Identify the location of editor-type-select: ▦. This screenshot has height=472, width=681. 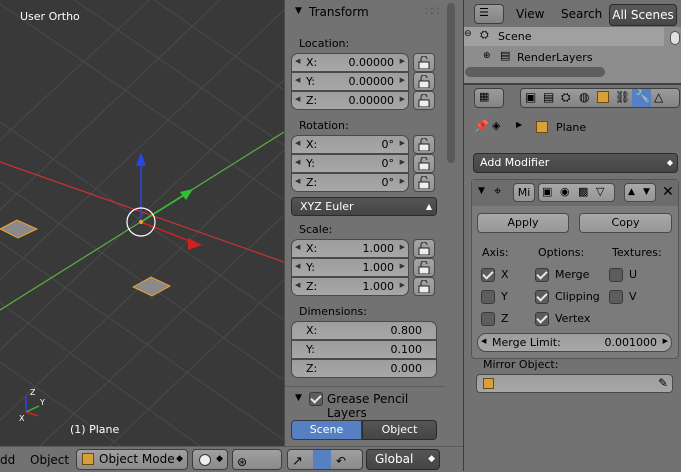
(489, 98).